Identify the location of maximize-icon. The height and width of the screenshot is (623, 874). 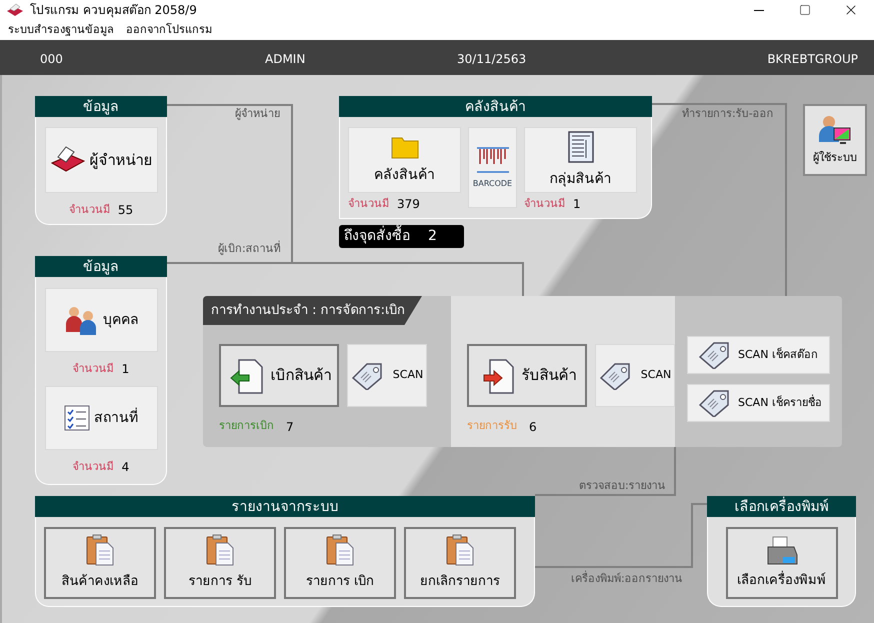
(805, 10).